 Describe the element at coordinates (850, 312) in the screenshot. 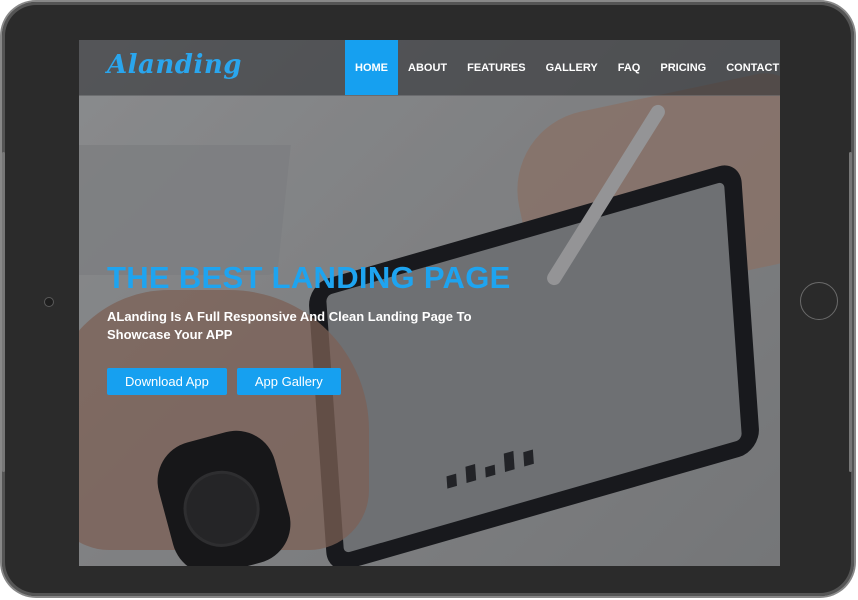

I see `side-edge-right` at that location.